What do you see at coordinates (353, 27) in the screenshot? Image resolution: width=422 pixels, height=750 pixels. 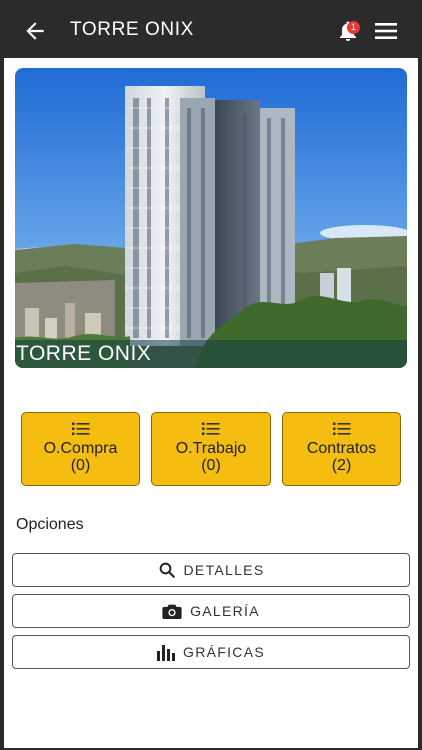 I see `notification-badge: 1` at bounding box center [353, 27].